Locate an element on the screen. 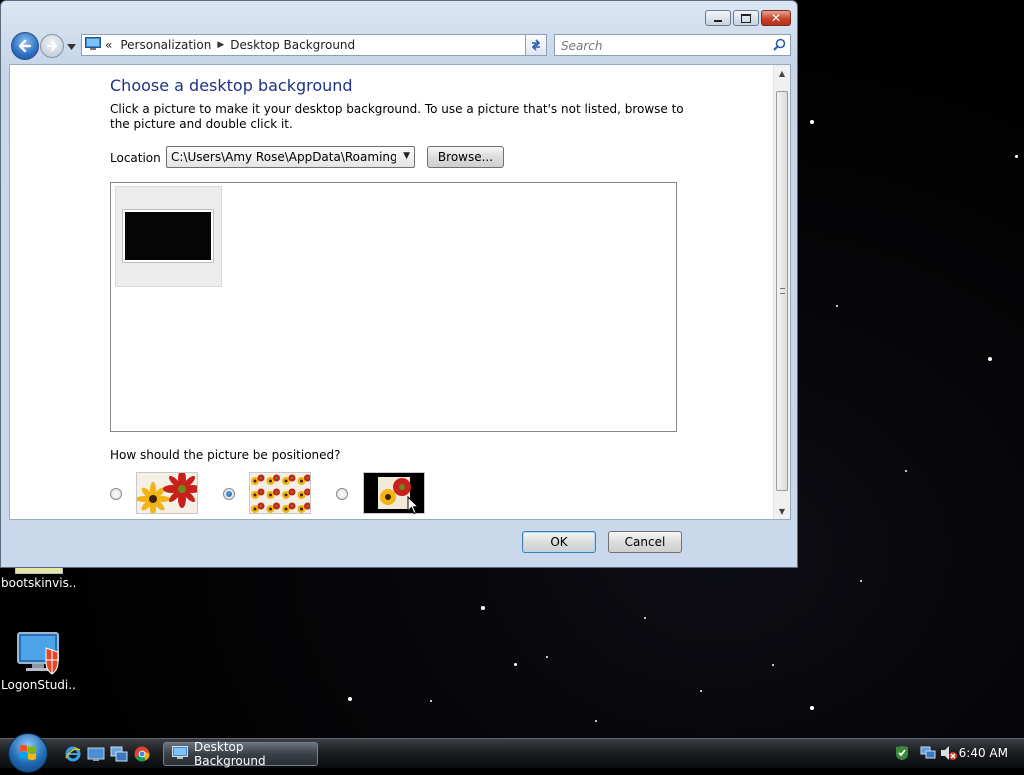  close-icon: ✕ is located at coordinates (776, 18).